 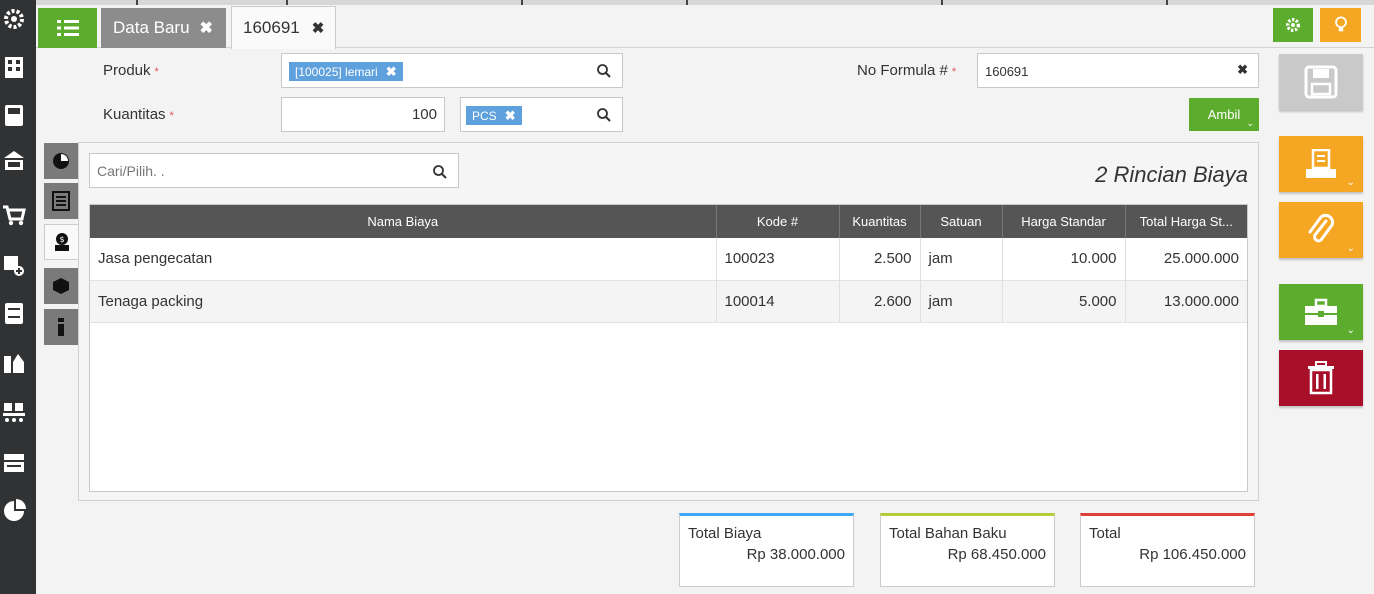 I want to click on kuantitas-input: 100, so click(x=363, y=114).